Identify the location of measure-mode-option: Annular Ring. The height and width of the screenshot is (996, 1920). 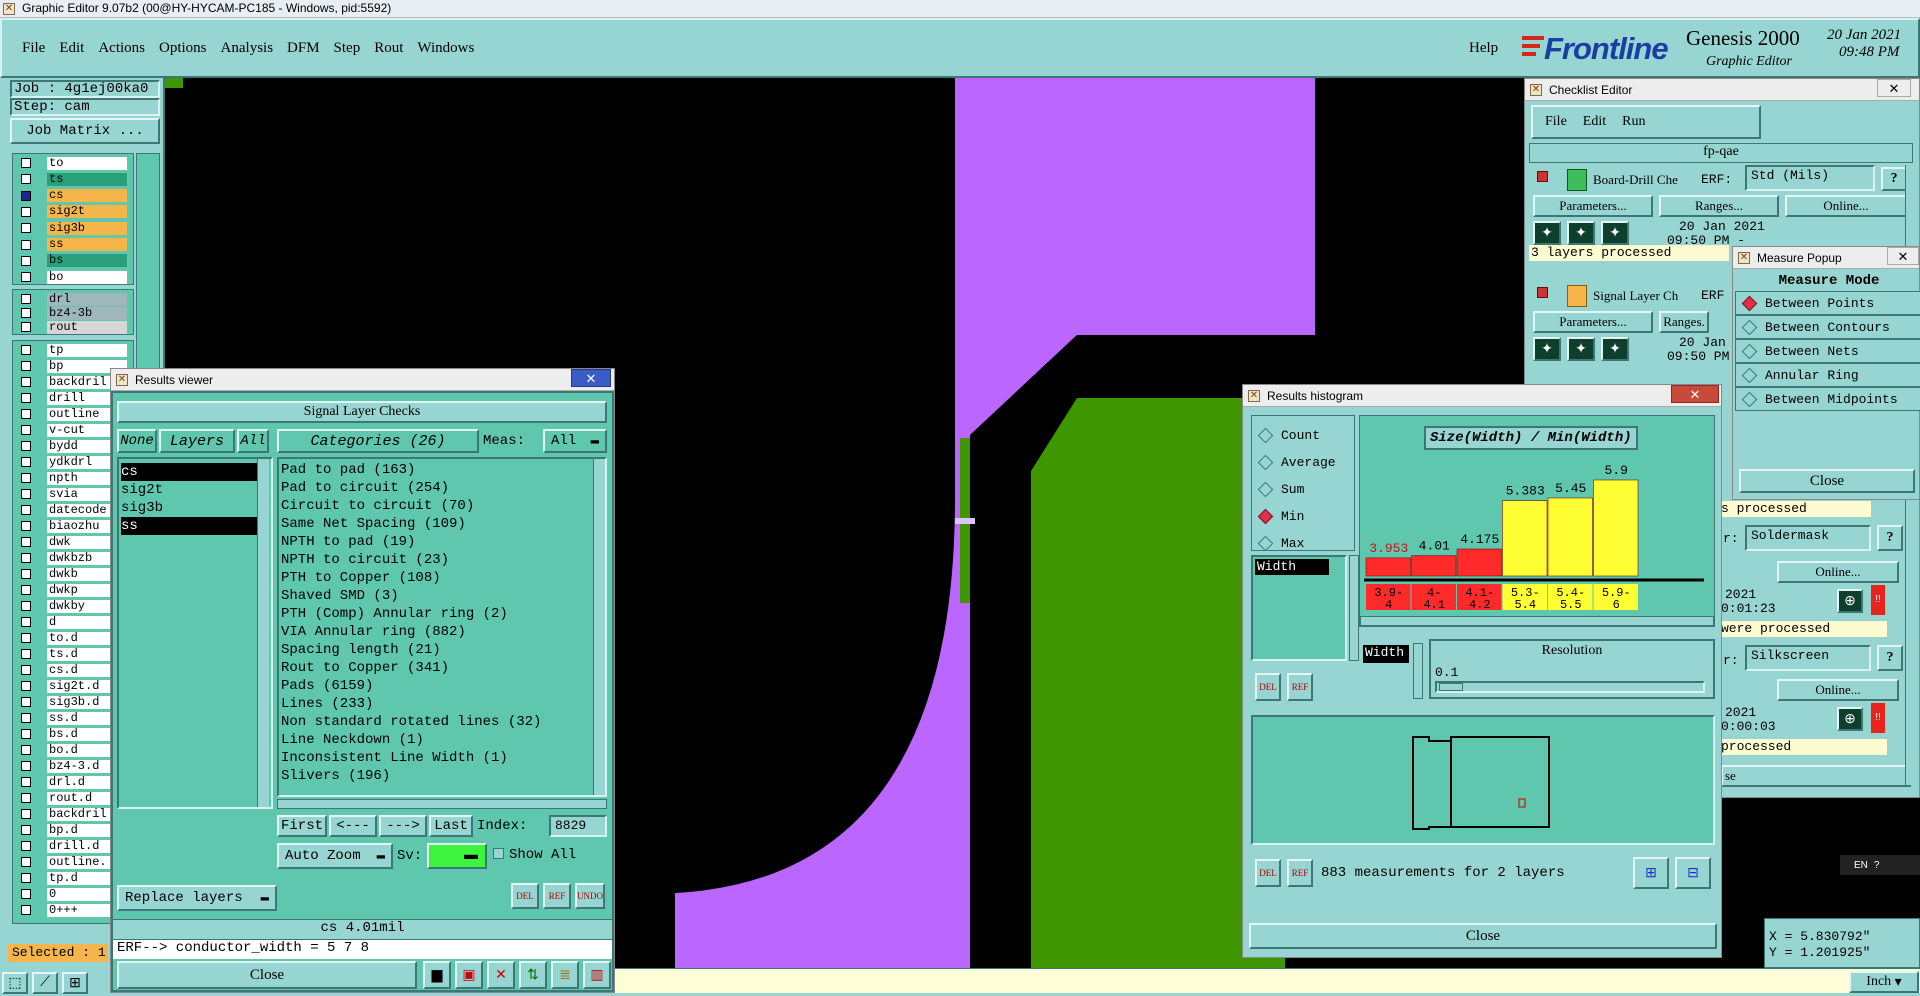
(1827, 375).